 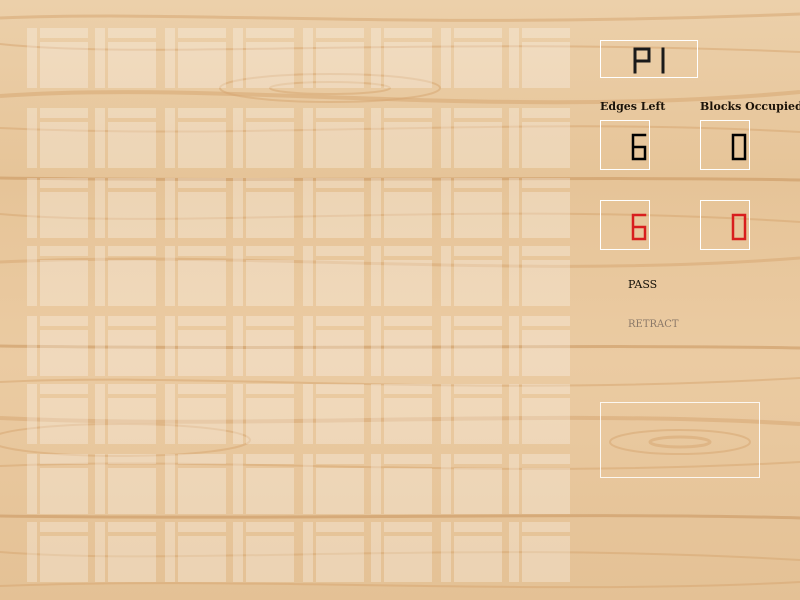 I want to click on pass-button: PASS, so click(x=642, y=284).